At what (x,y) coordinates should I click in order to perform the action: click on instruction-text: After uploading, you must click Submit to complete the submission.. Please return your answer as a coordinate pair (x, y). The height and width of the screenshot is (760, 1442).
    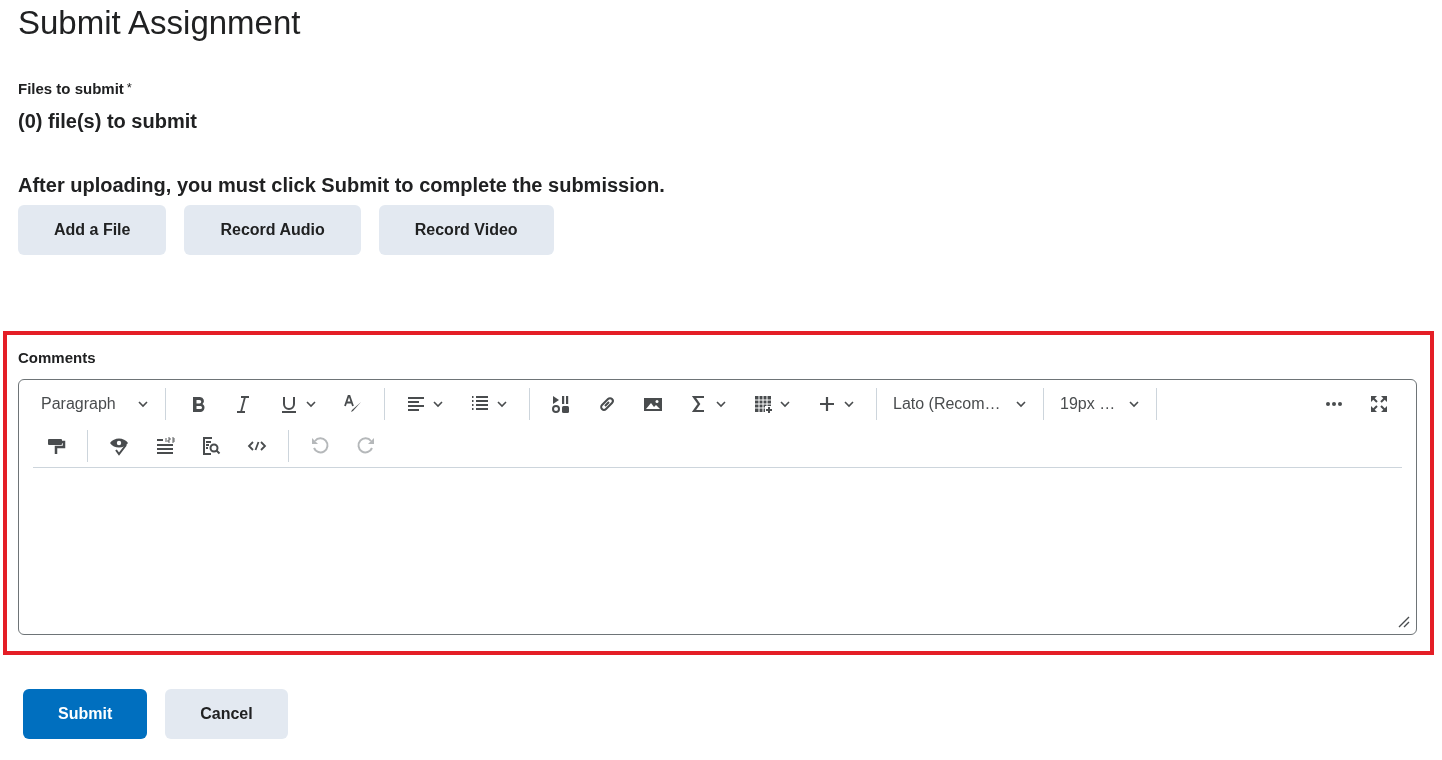
    Looking at the image, I should click on (342, 185).